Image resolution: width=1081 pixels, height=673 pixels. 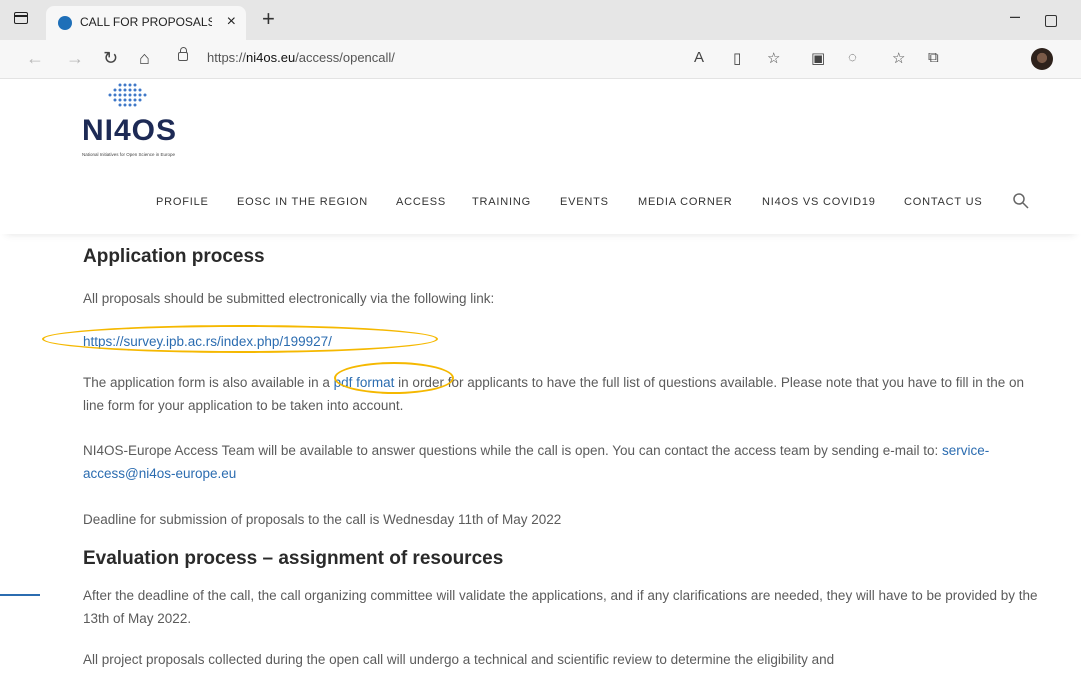 What do you see at coordinates (130, 130) in the screenshot?
I see `logo-wordmark: NI4OS` at bounding box center [130, 130].